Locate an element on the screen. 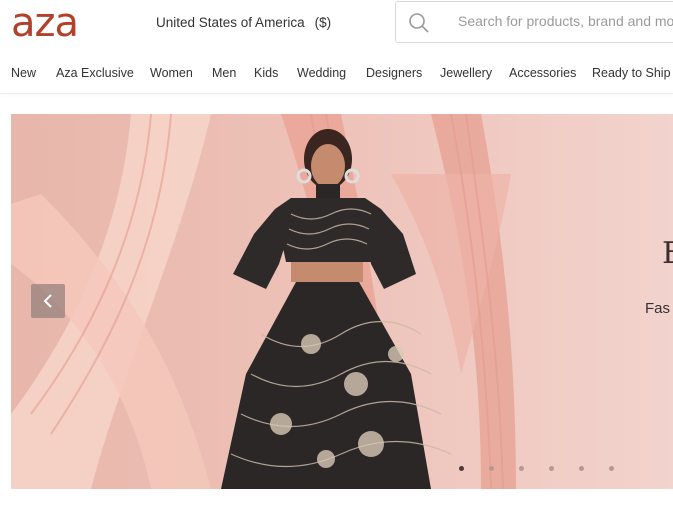 The image size is (673, 509). slide-heading: E is located at coordinates (667, 253).